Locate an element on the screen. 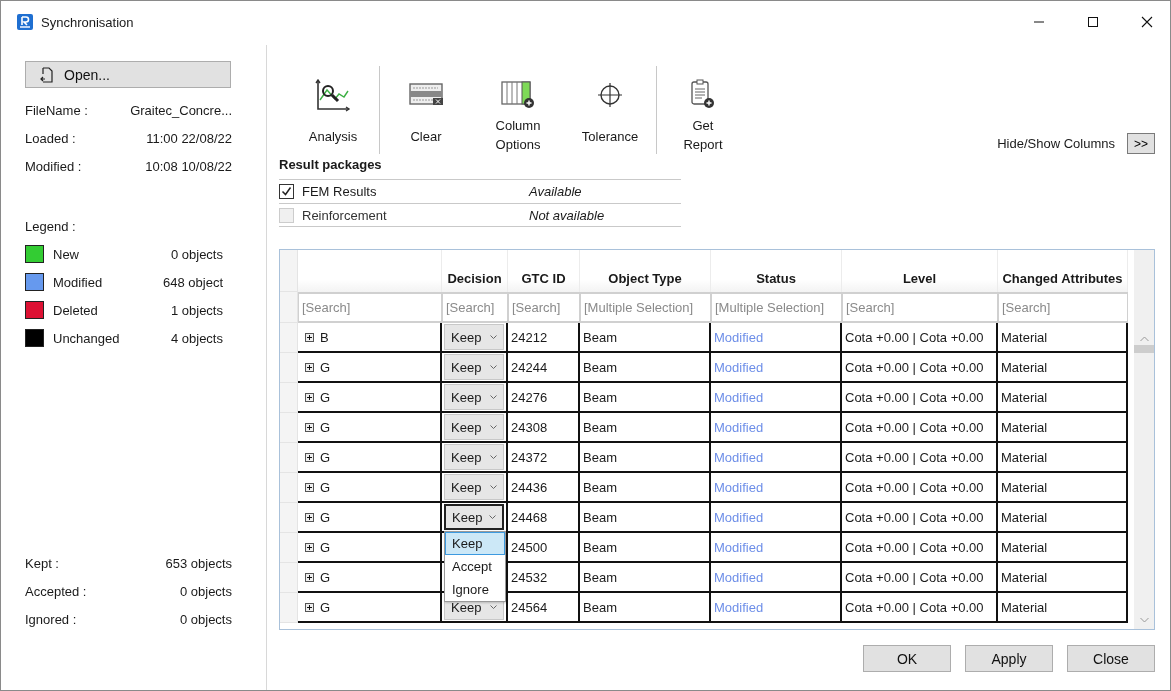 Image resolution: width=1171 pixels, height=691 pixels. dialog-button: Close is located at coordinates (1111, 658).